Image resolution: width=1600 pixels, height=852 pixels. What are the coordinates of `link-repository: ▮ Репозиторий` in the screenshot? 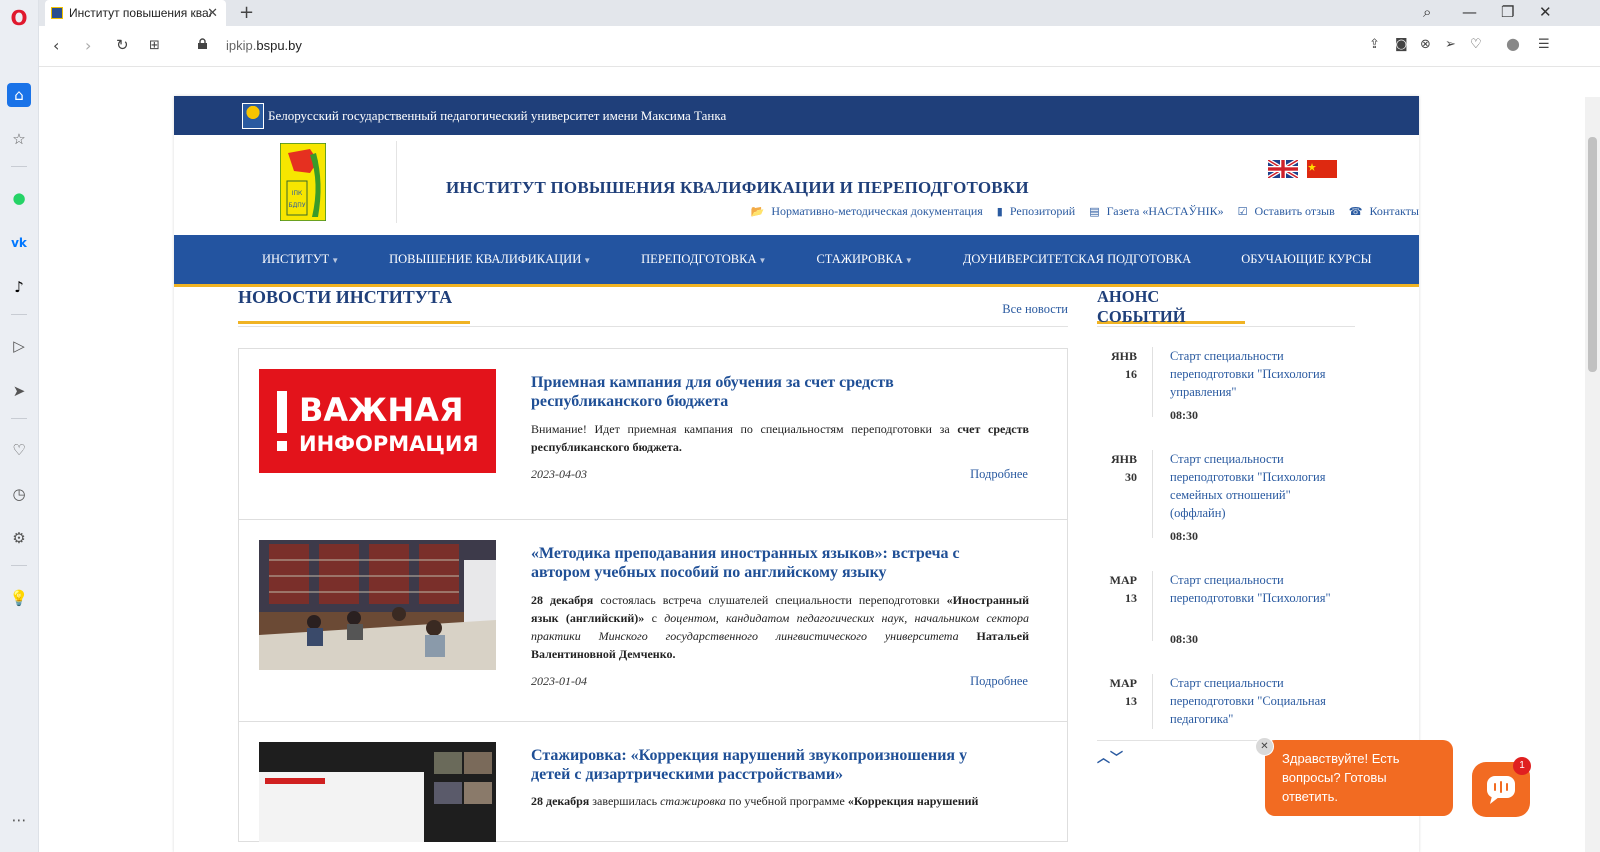 It's located at (1036, 211).